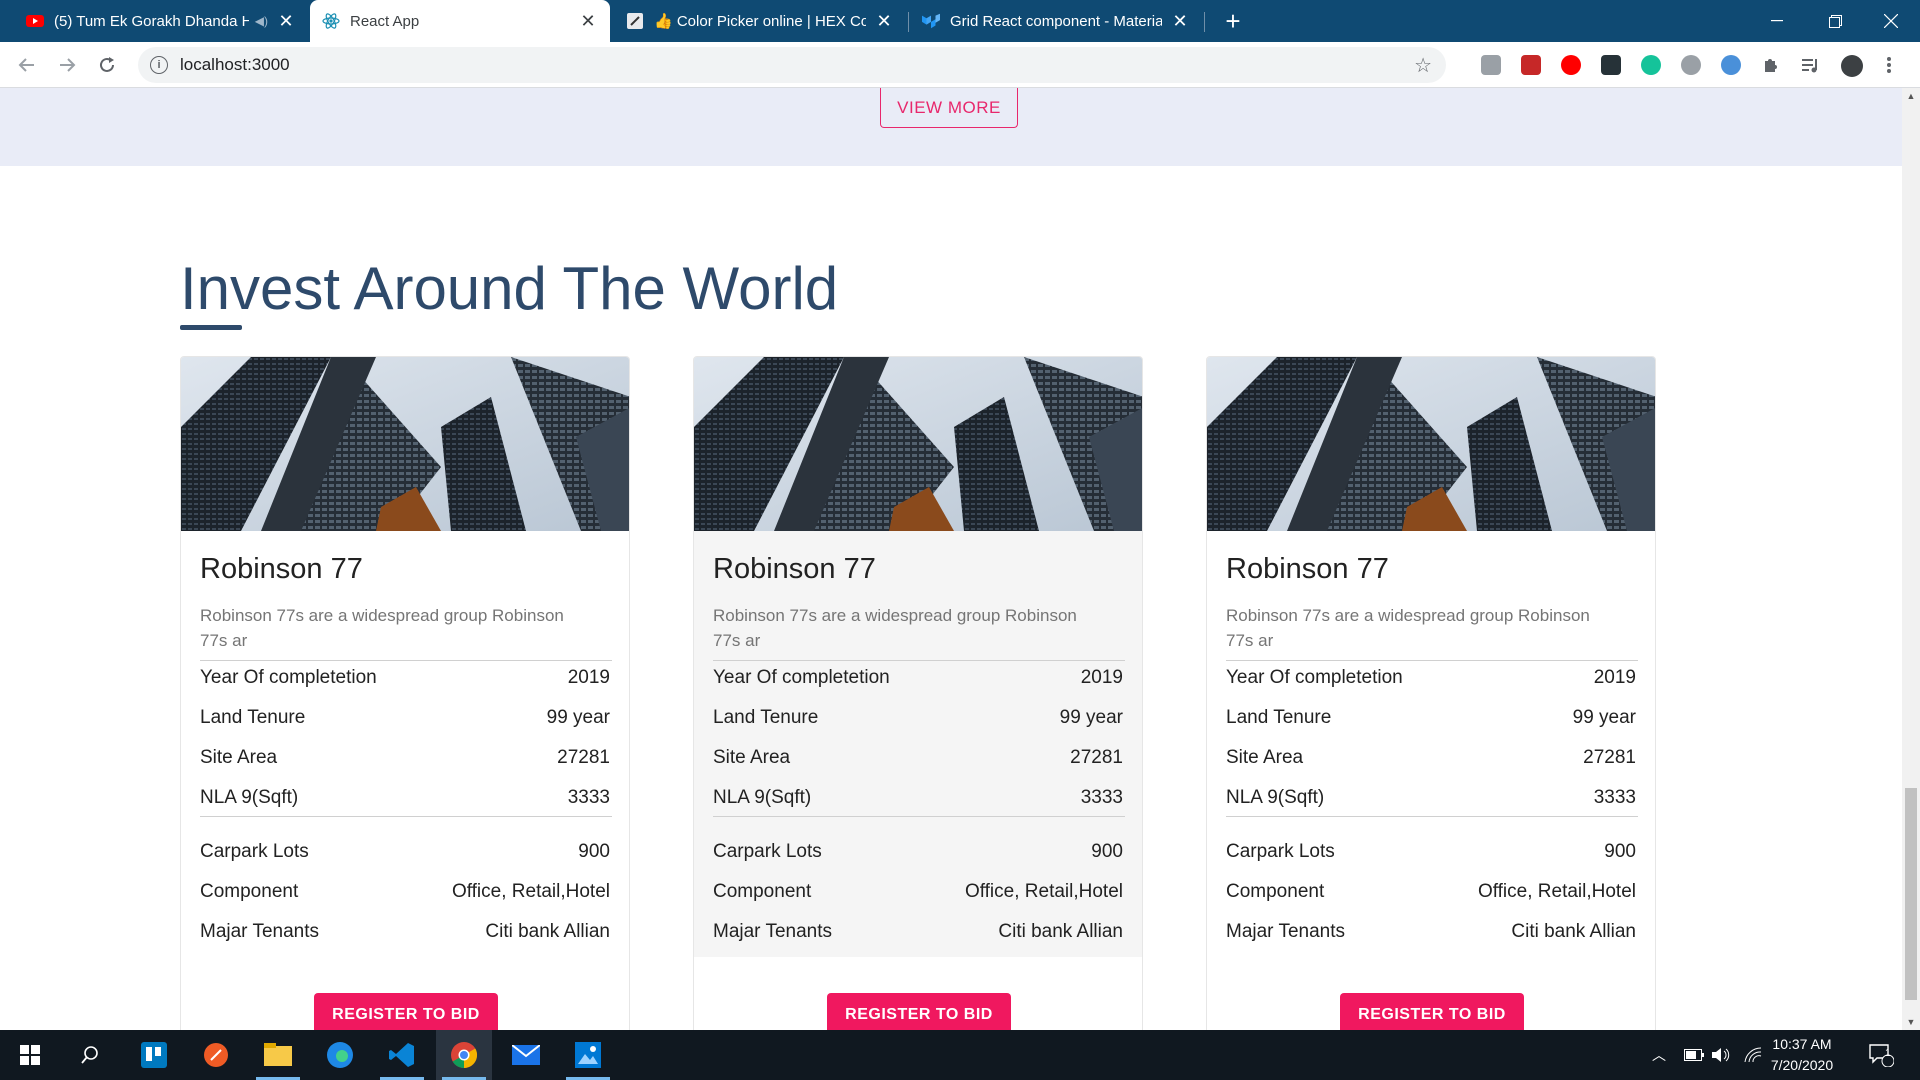  Describe the element at coordinates (1911, 894) in the screenshot. I see `scrollbar-thumb` at that location.